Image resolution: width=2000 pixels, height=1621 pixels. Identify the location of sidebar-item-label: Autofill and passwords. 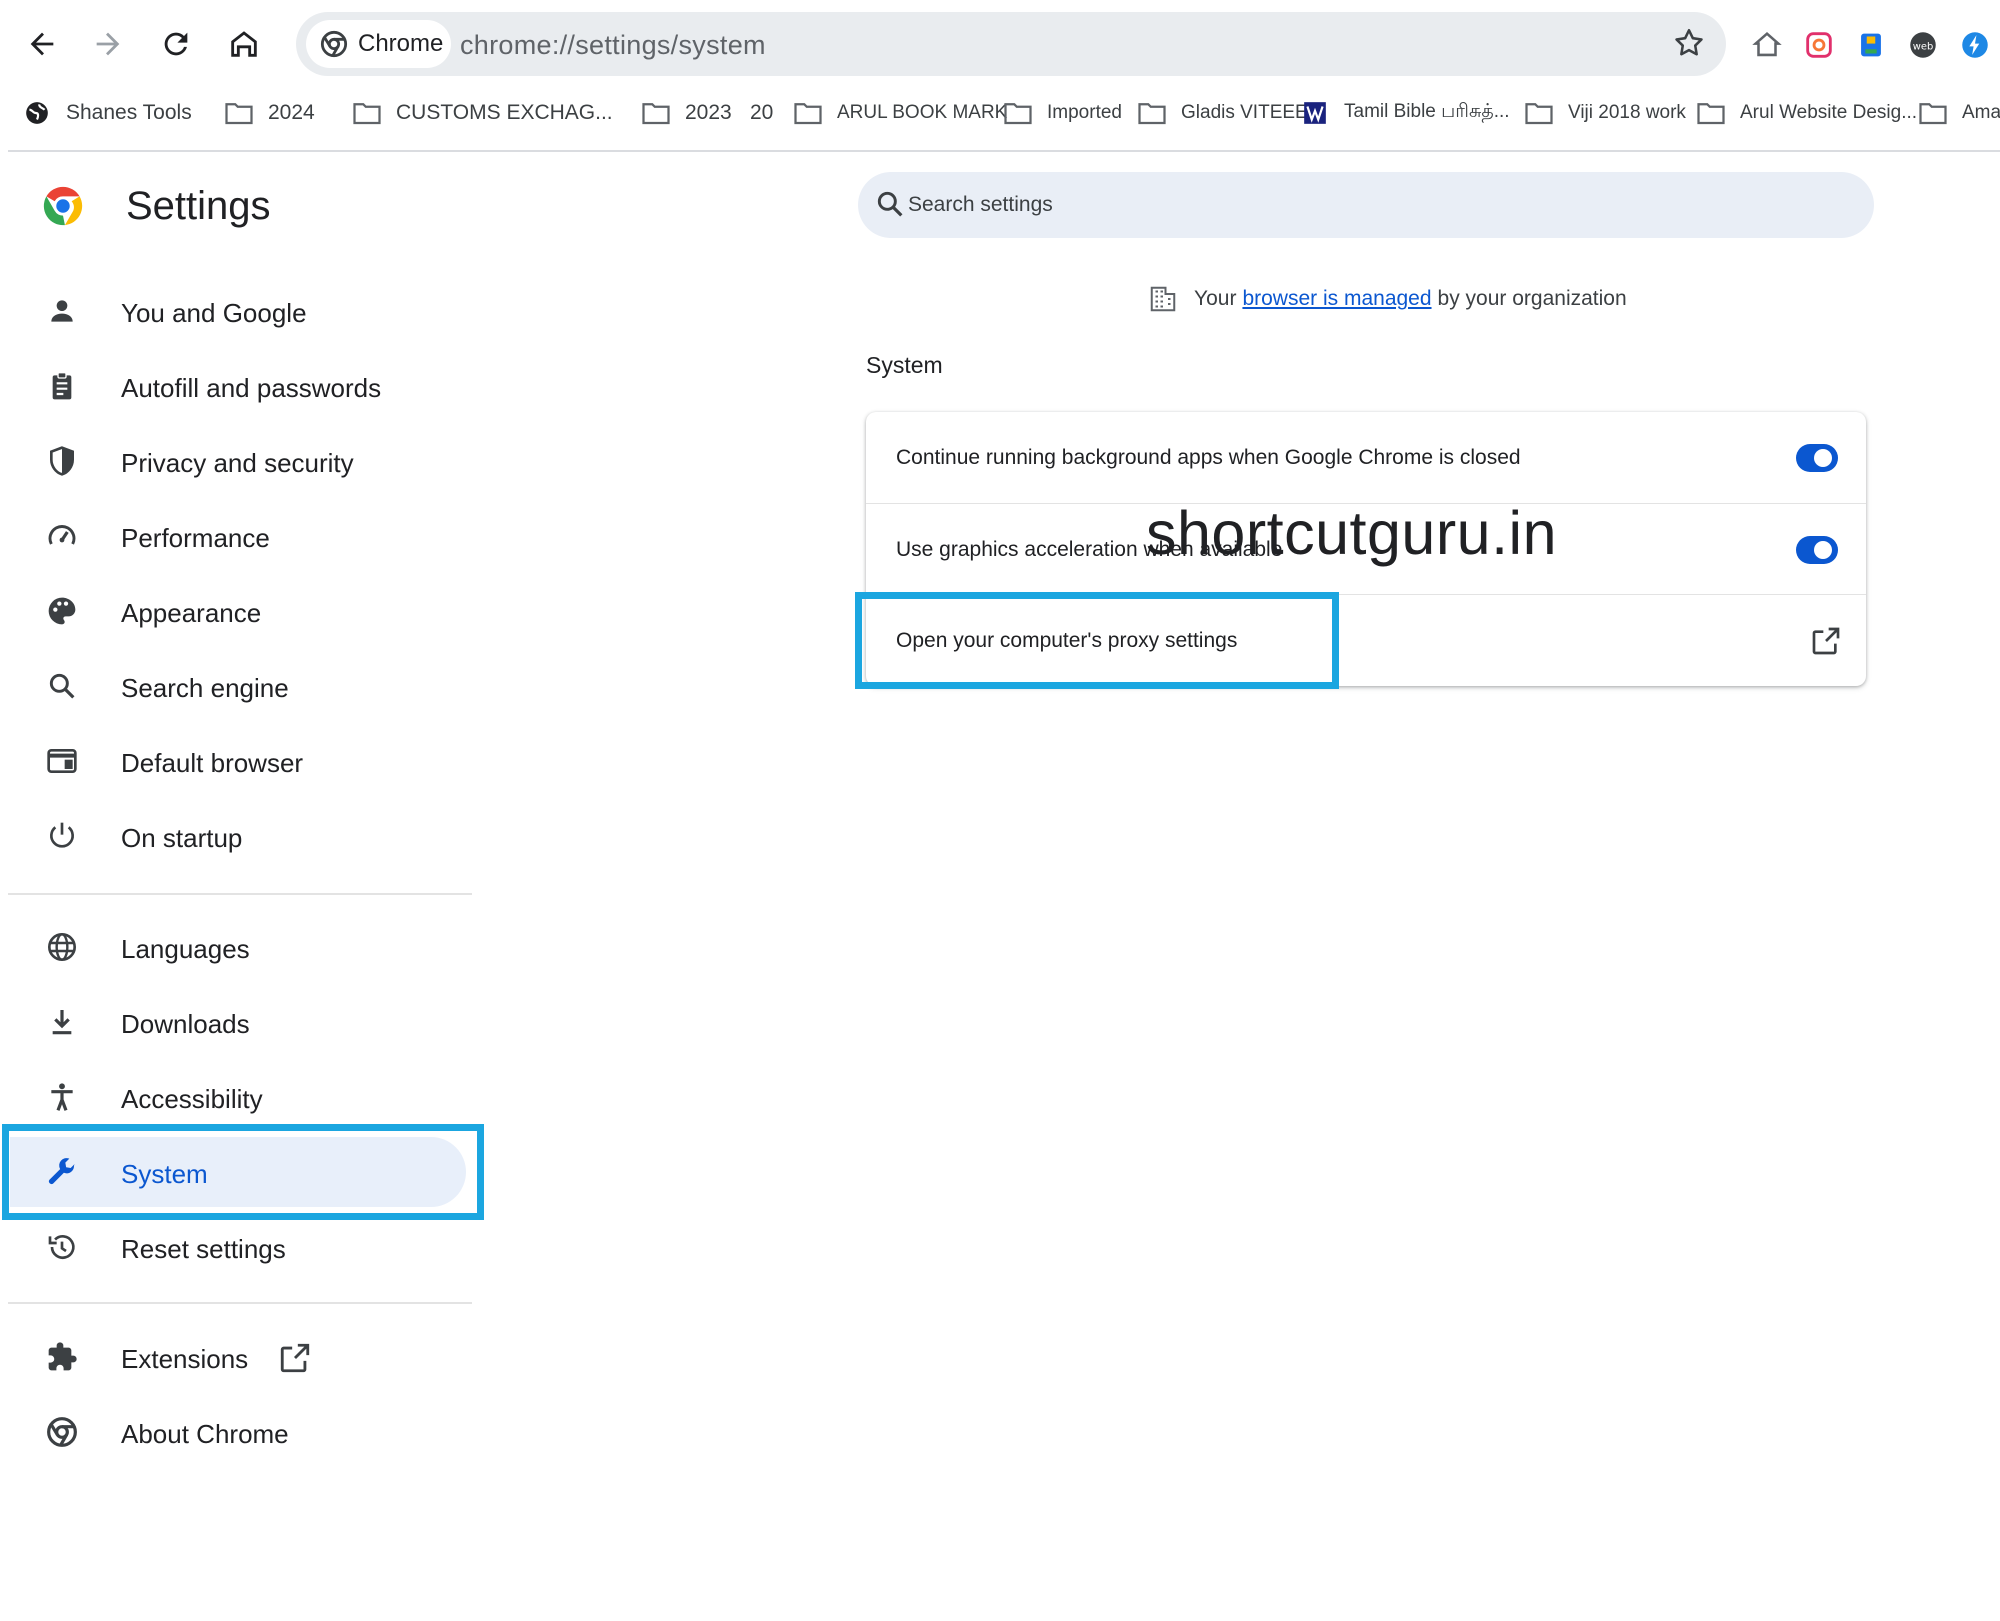
(251, 388).